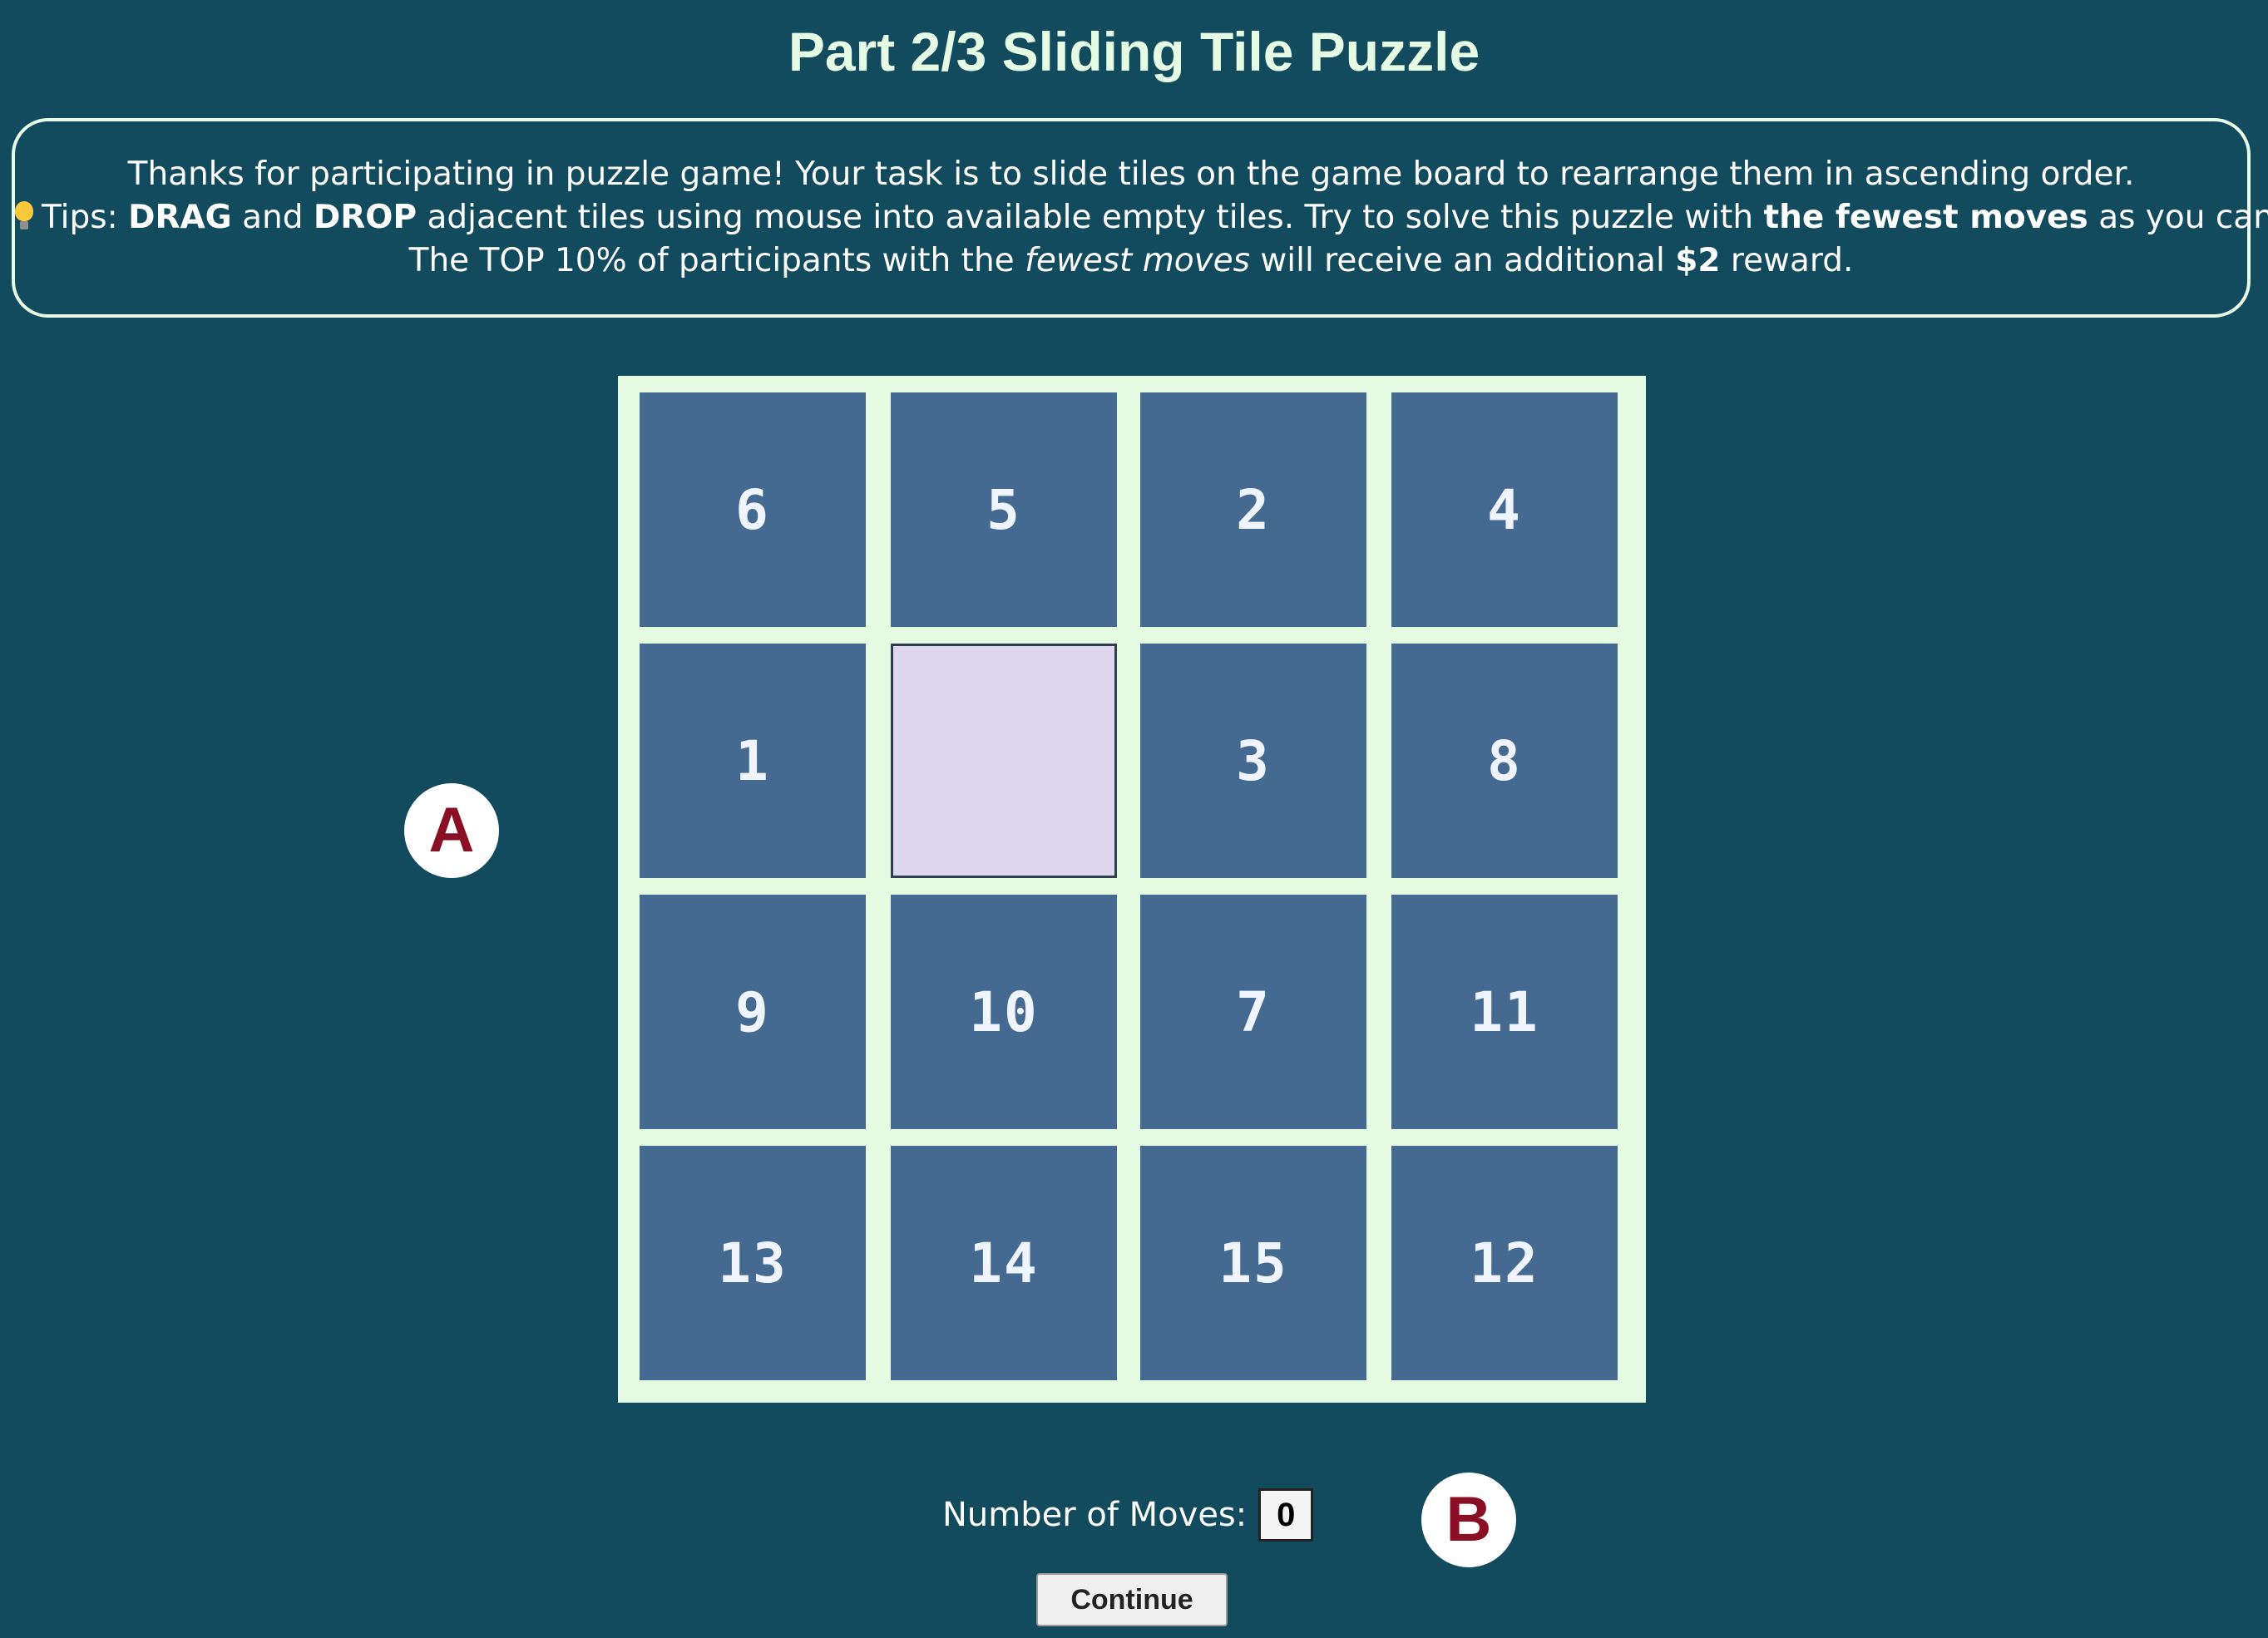 Image resolution: width=2268 pixels, height=1638 pixels. Describe the element at coordinates (753, 1263) in the screenshot. I see `puzzle-tile: 13` at that location.